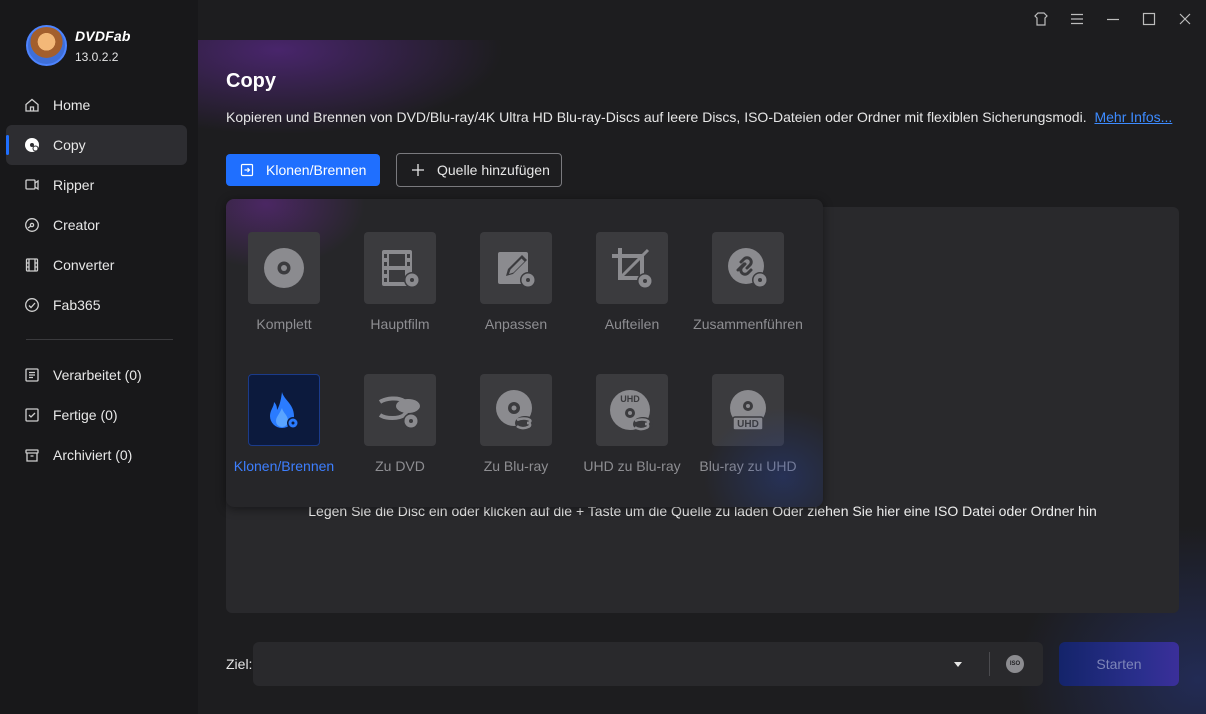  I want to click on minimize-icon, so click(1113, 19).